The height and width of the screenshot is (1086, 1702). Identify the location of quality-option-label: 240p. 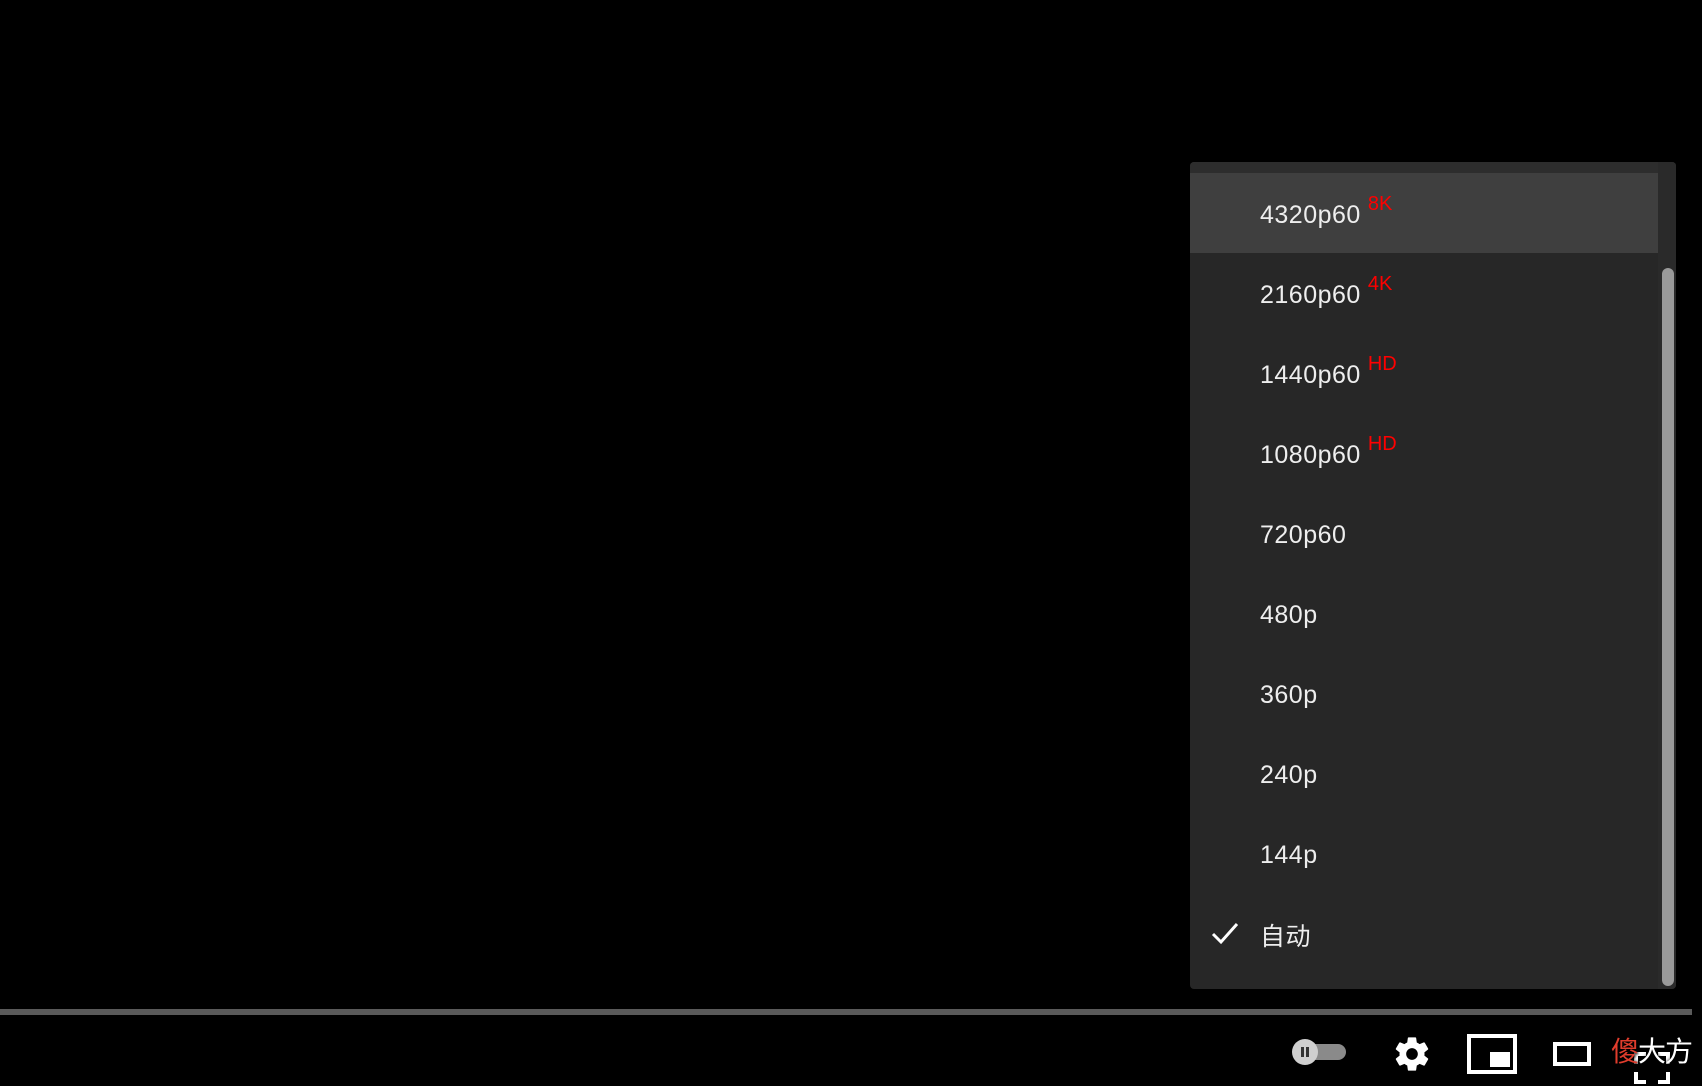
(1289, 774).